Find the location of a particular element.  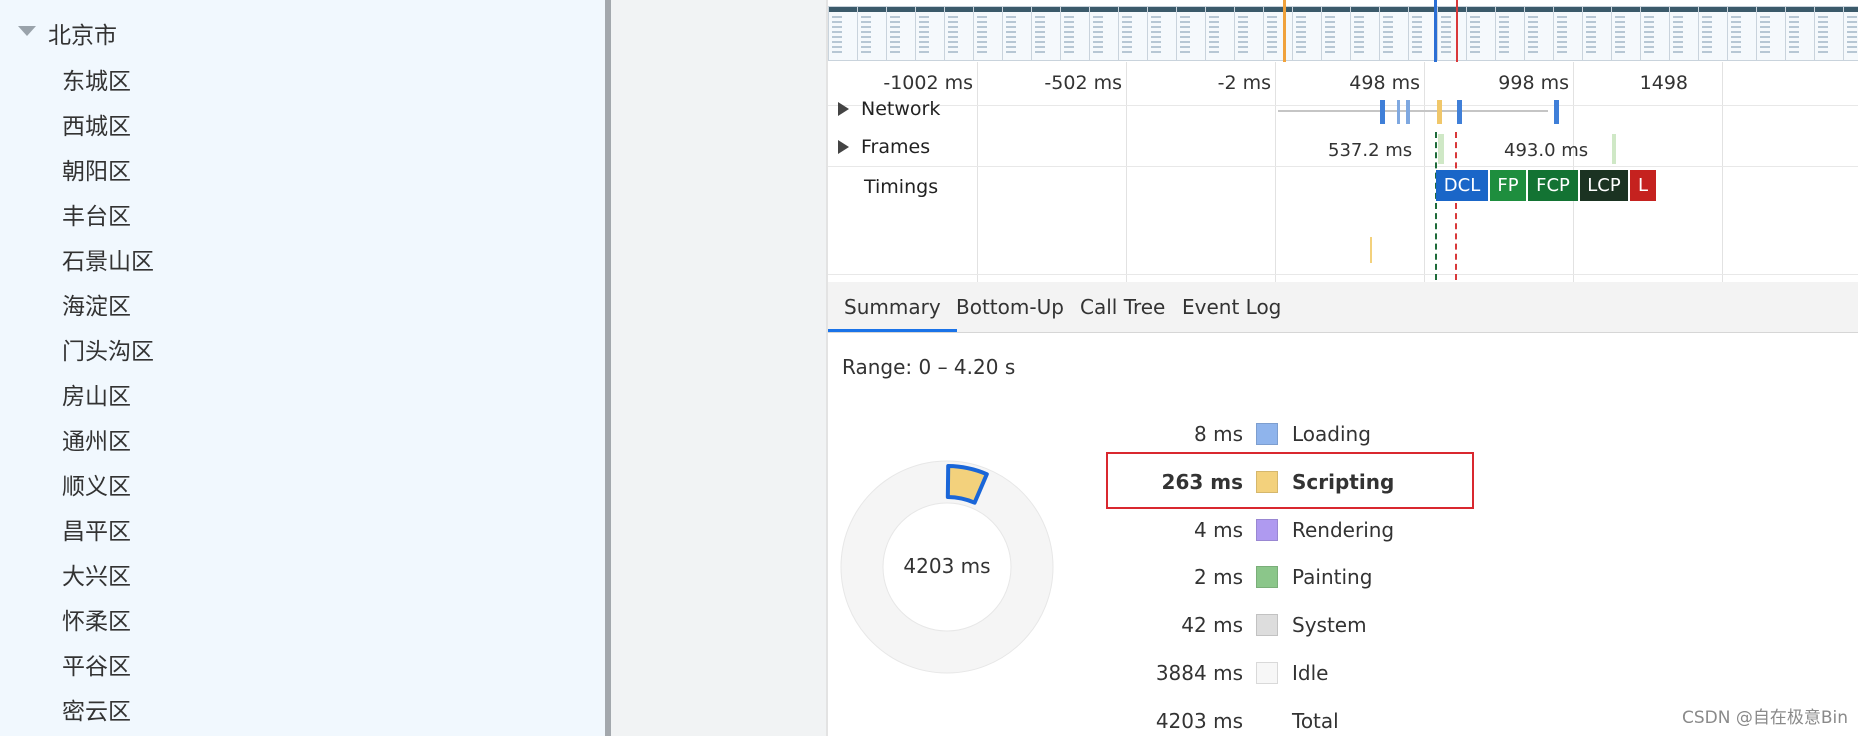

time-tick: -502 ms is located at coordinates (1083, 83).